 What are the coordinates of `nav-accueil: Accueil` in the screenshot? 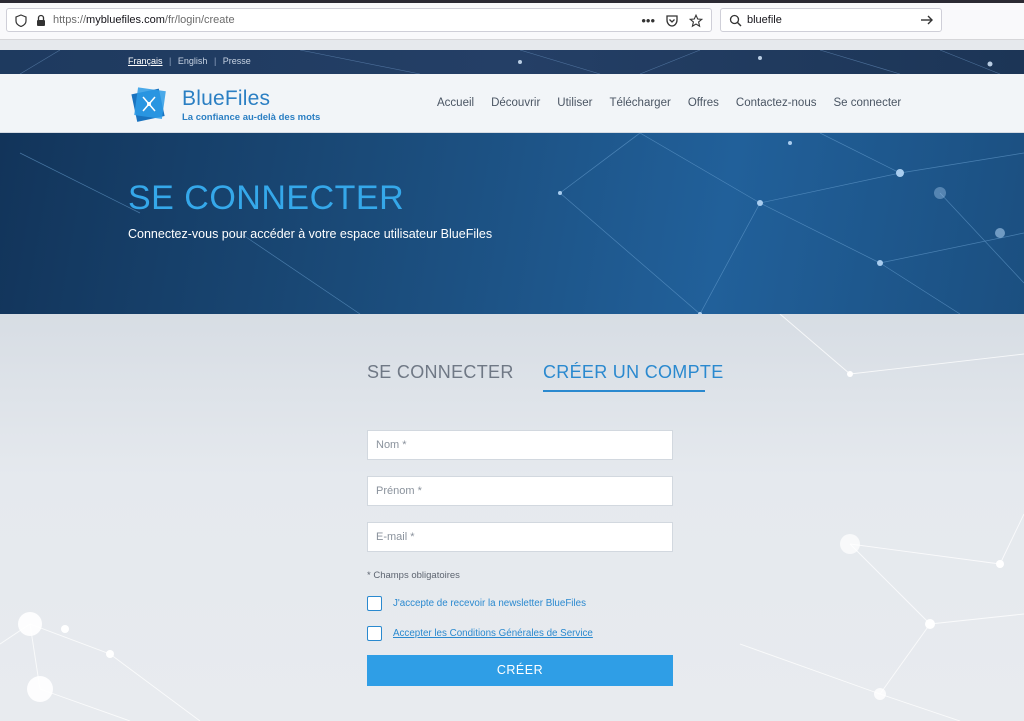 It's located at (455, 103).